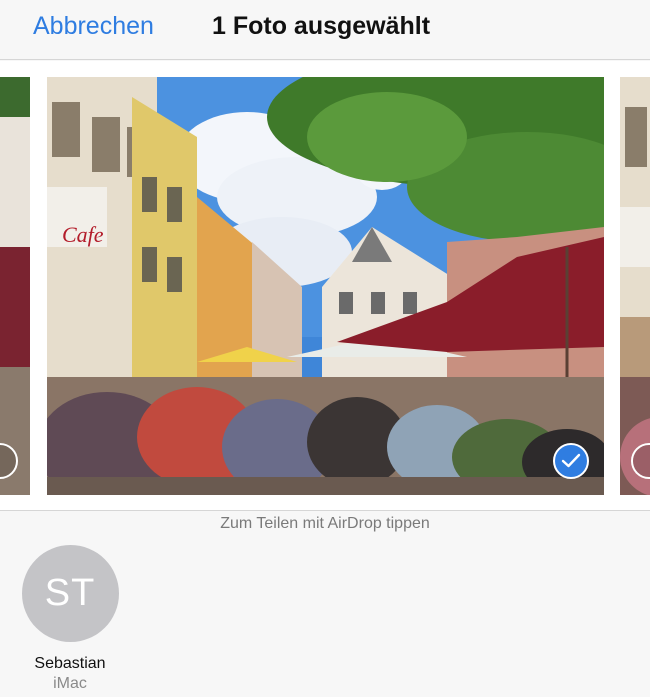 Image resolution: width=650 pixels, height=697 pixels. I want to click on page-title: 1 Foto ausgewählt, so click(321, 26).